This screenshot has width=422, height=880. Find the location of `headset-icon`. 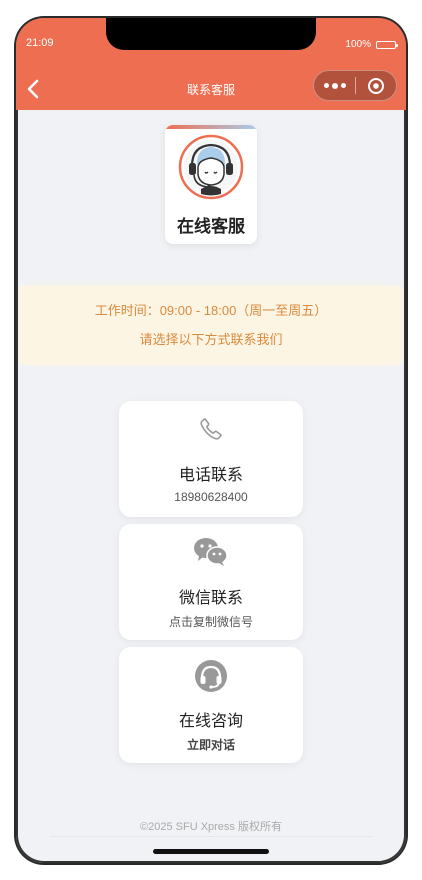

headset-icon is located at coordinates (211, 676).